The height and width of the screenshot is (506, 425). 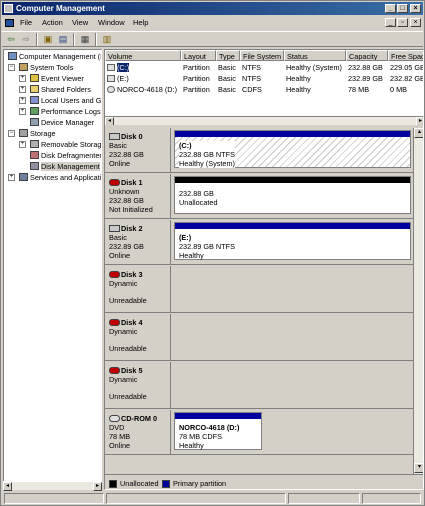 I want to click on disk-label: Disk 4 Dynamic Unreadable, so click(x=138, y=337).